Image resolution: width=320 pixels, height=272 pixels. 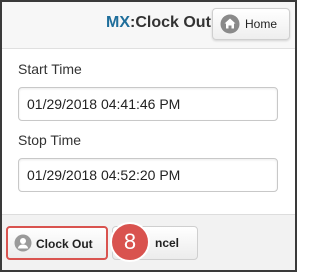 I want to click on title-text: :Clock Out, so click(x=170, y=22).